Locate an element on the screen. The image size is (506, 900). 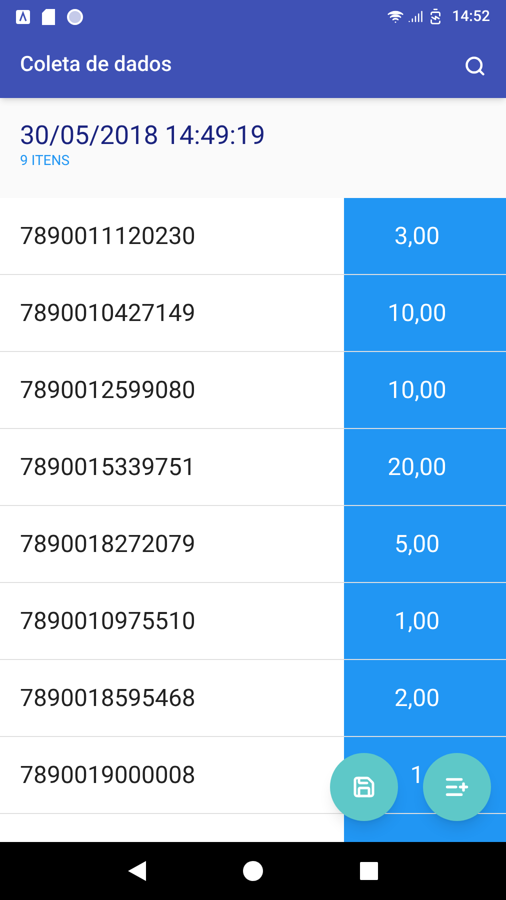
circle-icon is located at coordinates (75, 16).